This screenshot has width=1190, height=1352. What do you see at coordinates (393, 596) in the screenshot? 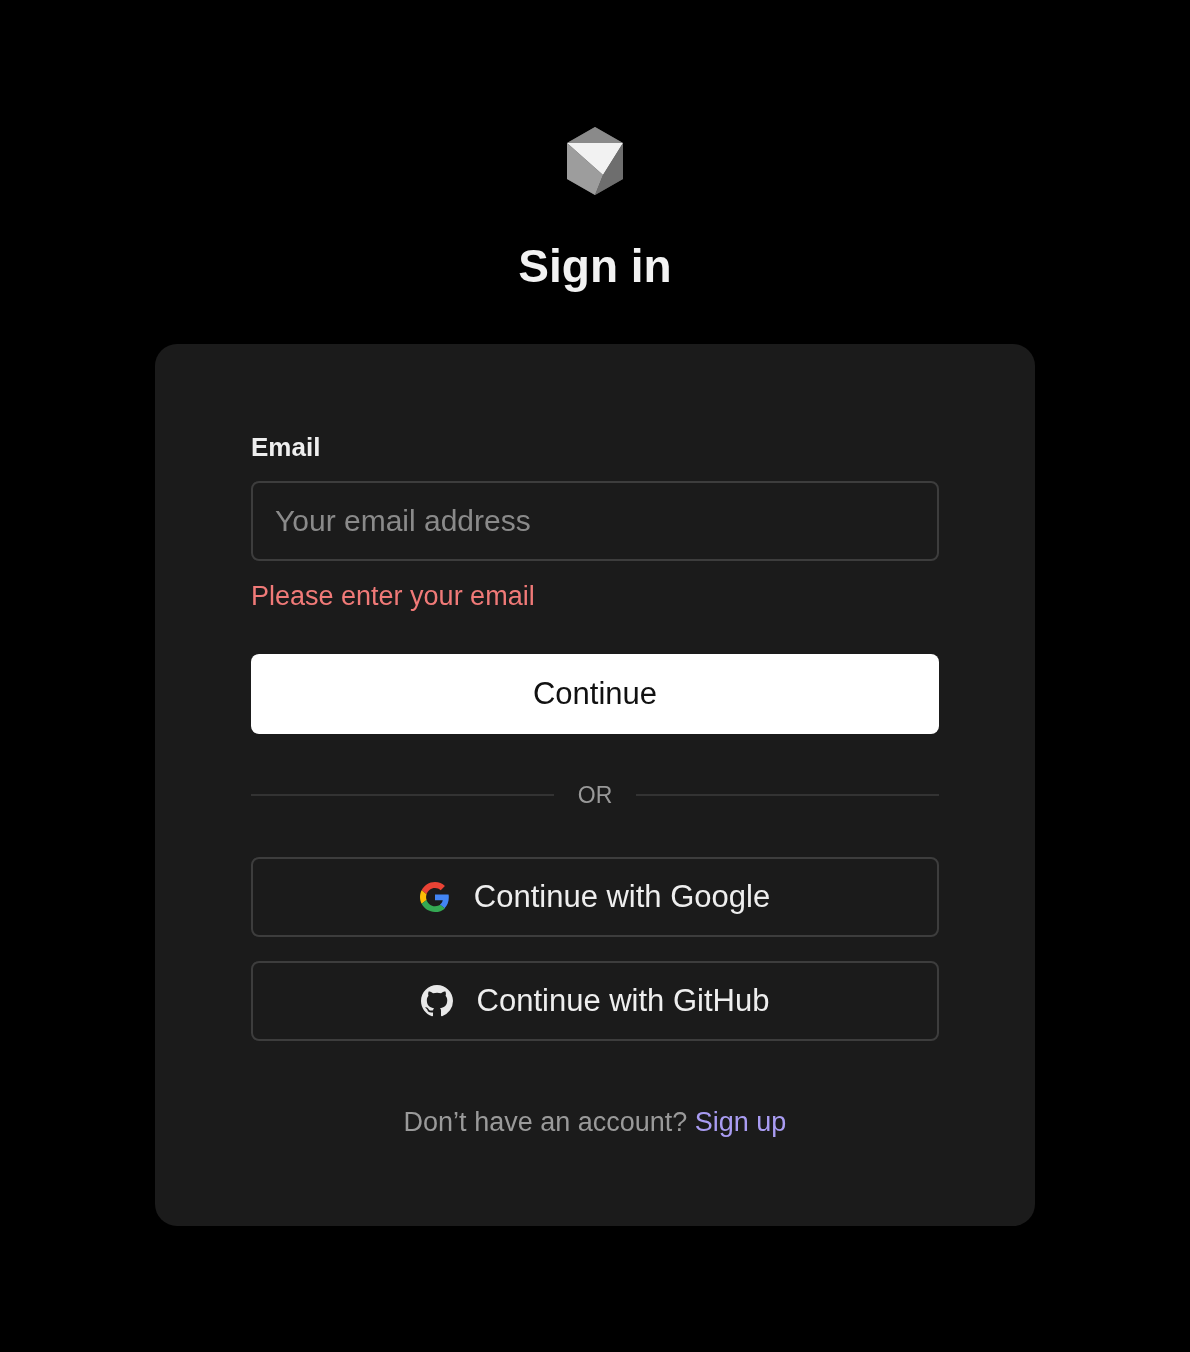
I see `error-message: Please enter your email` at bounding box center [393, 596].